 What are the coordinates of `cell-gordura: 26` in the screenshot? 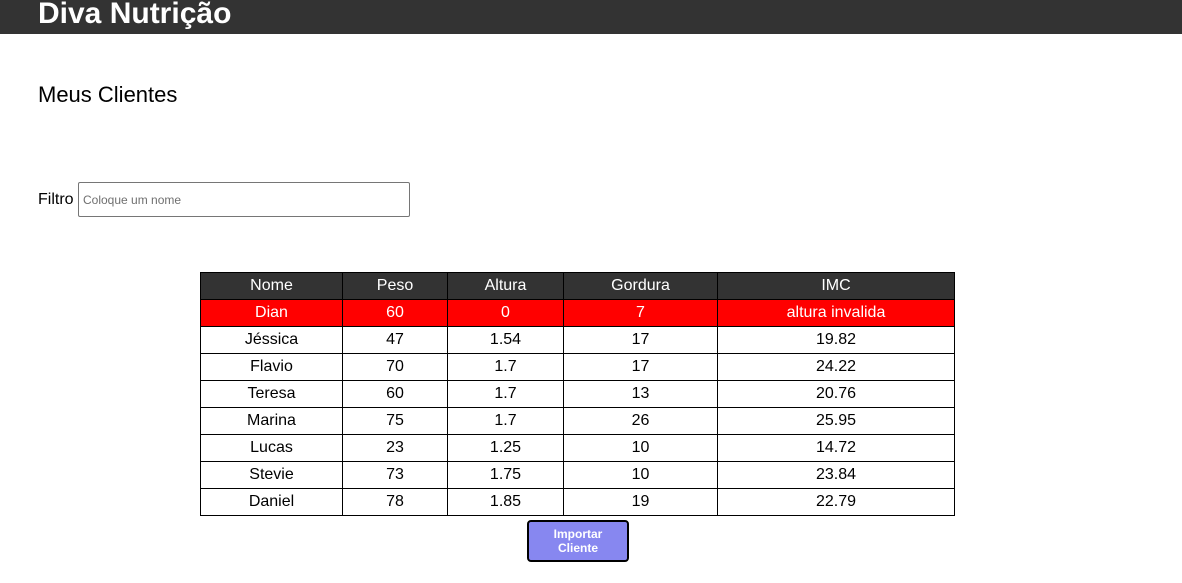 It's located at (640, 421).